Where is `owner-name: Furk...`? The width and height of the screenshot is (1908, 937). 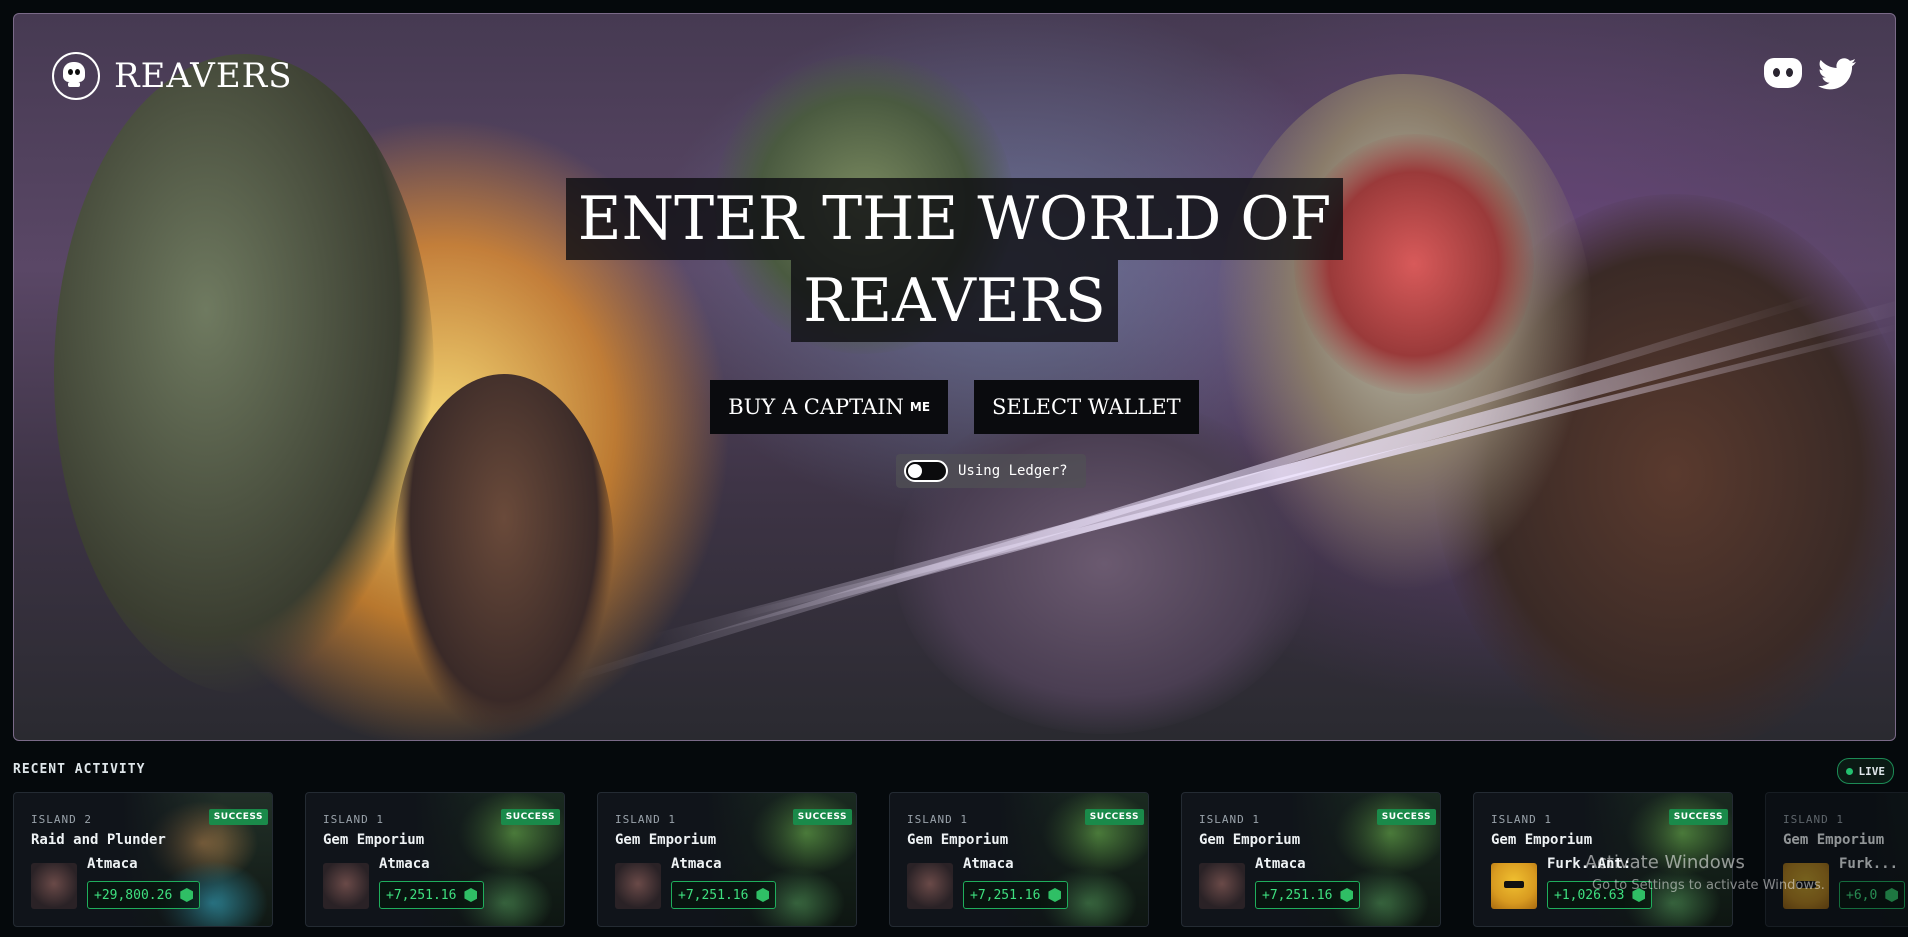 owner-name: Furk... is located at coordinates (1869, 864).